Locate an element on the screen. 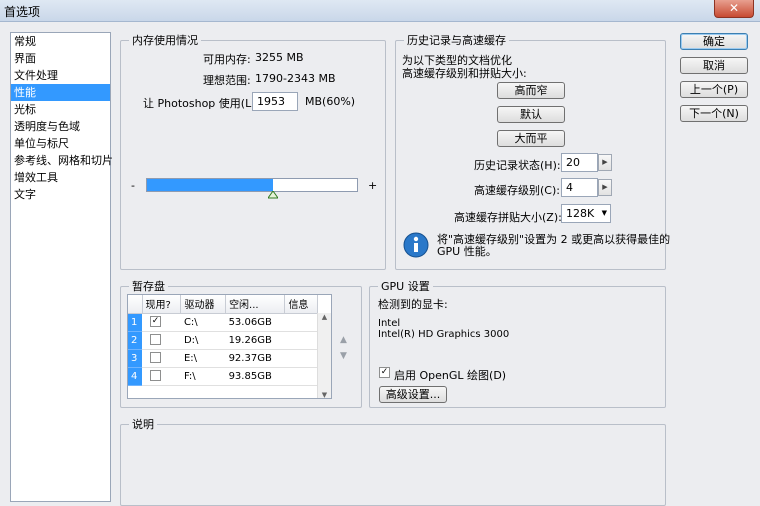 The height and width of the screenshot is (506, 760). free-space-cell: 92.37GB is located at coordinates (255, 358).